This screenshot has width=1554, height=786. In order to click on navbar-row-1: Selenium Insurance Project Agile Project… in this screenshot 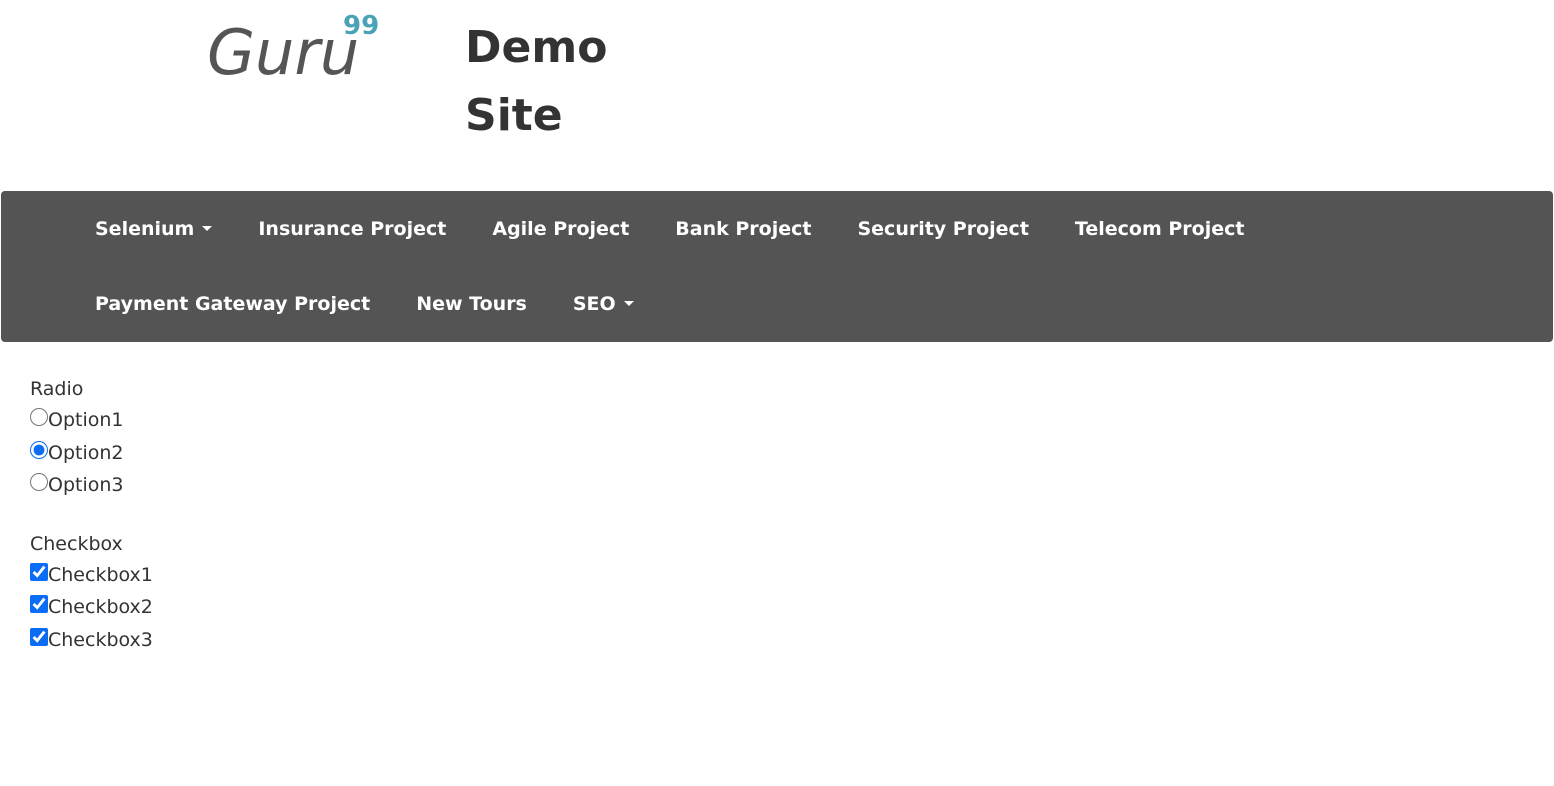, I will do `click(812, 228)`.